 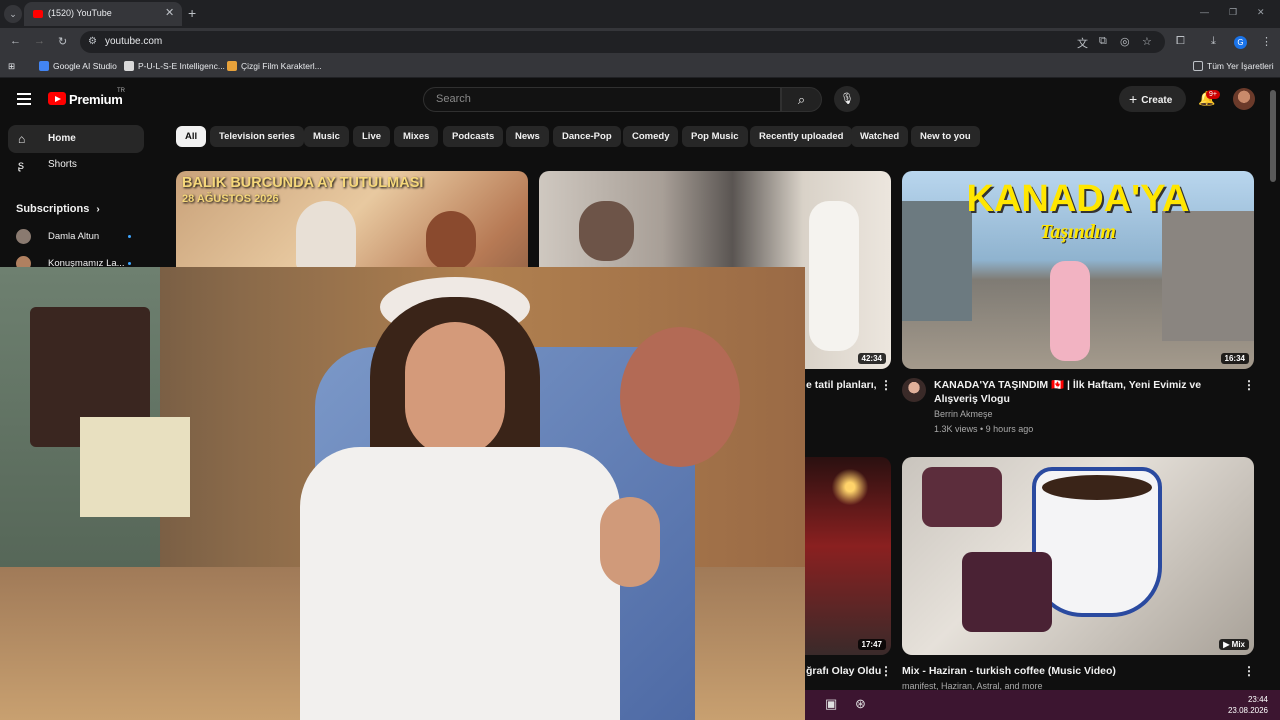 I want to click on channel-name: Berrin Akmeşe, so click(x=963, y=414).